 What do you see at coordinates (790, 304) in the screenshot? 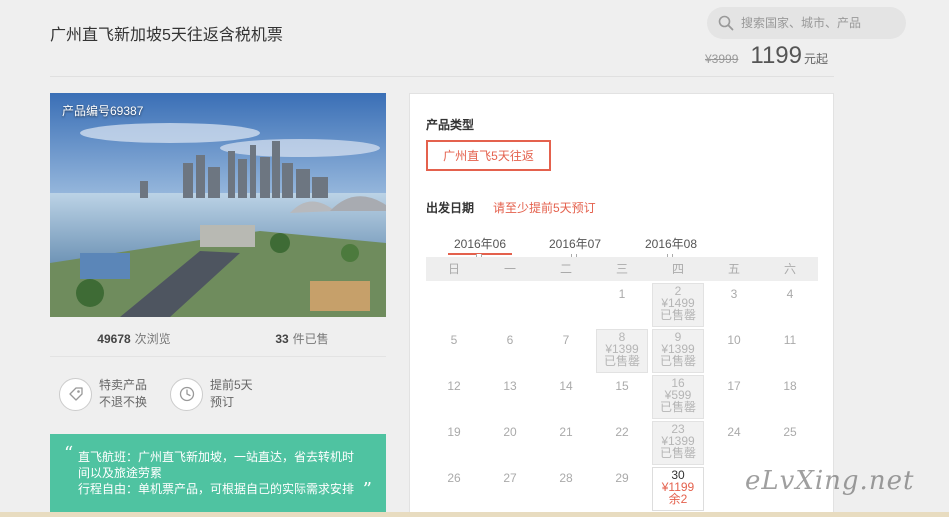
I see `calendar-day-4: 4` at bounding box center [790, 304].